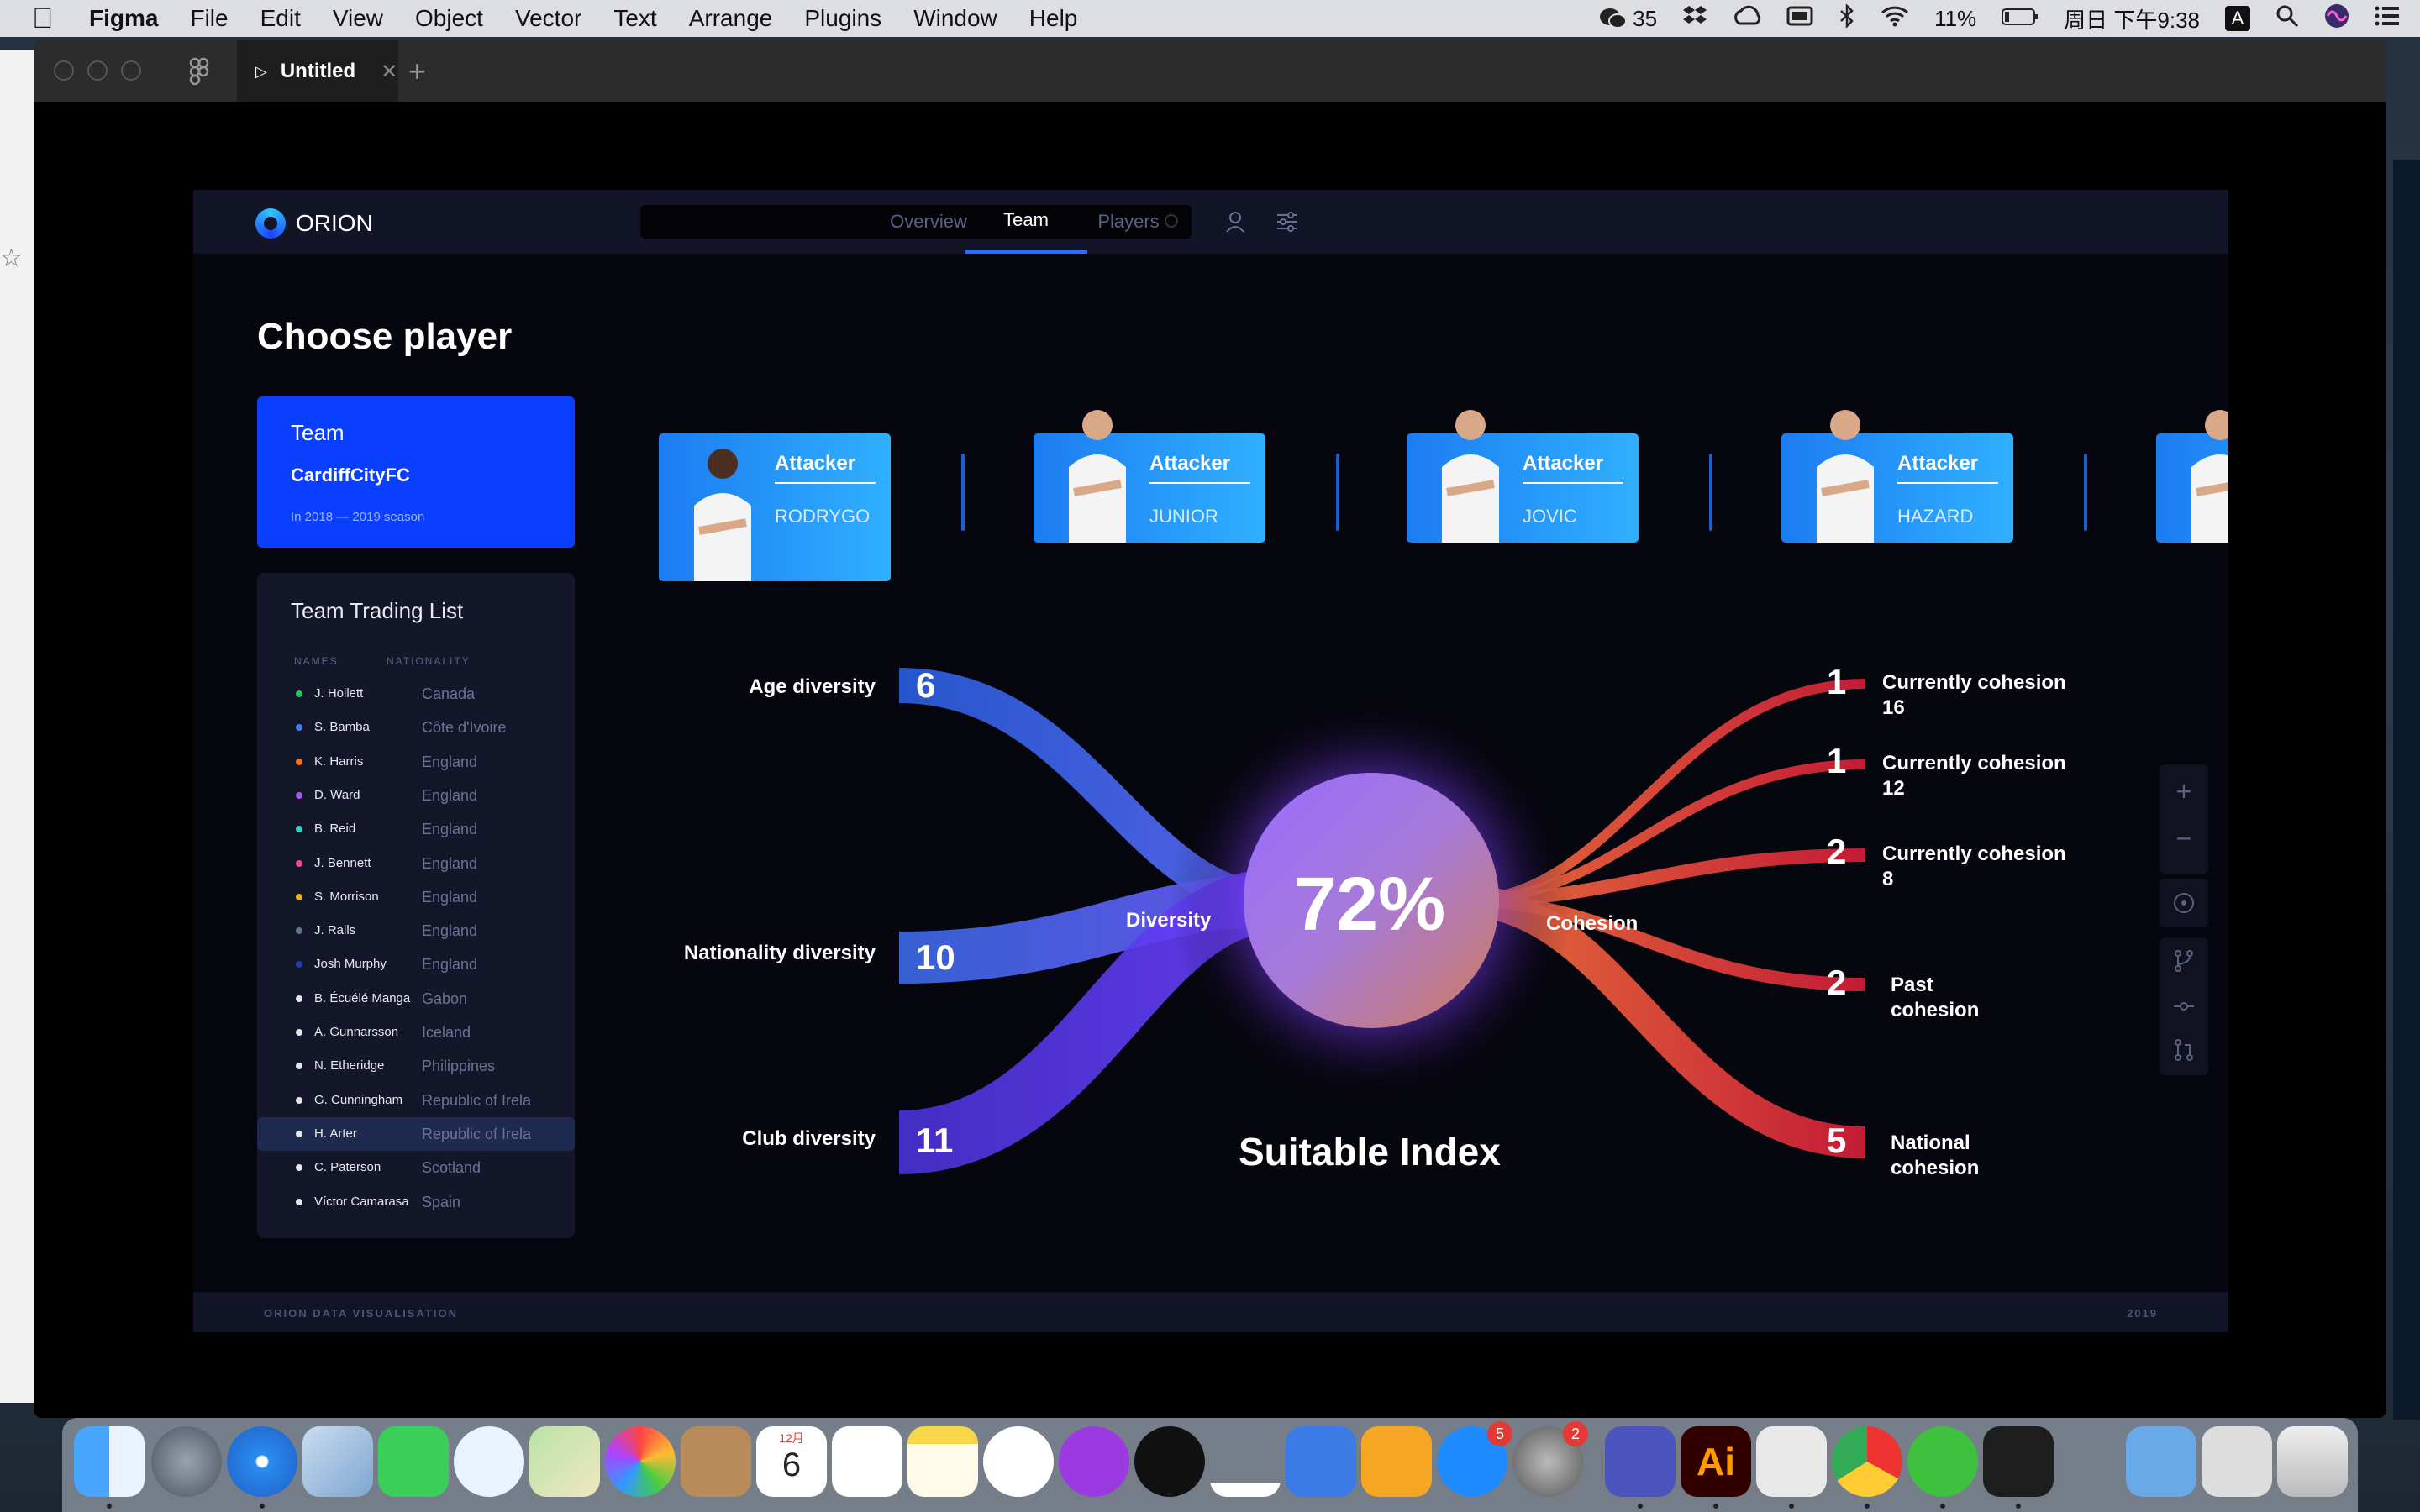  What do you see at coordinates (641, 1461) in the screenshot?
I see `photos-icon` at bounding box center [641, 1461].